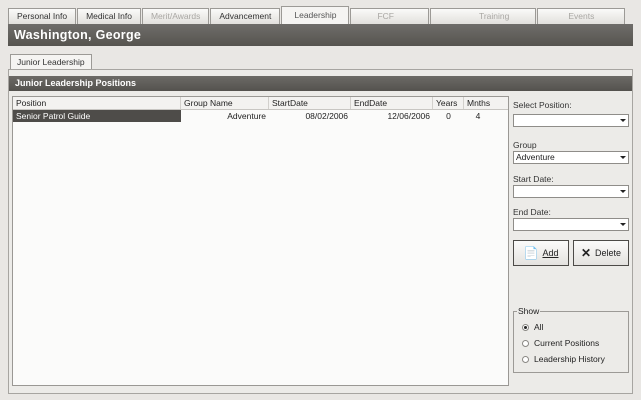  What do you see at coordinates (315, 15) in the screenshot?
I see `tab-leadership: Leadership` at bounding box center [315, 15].